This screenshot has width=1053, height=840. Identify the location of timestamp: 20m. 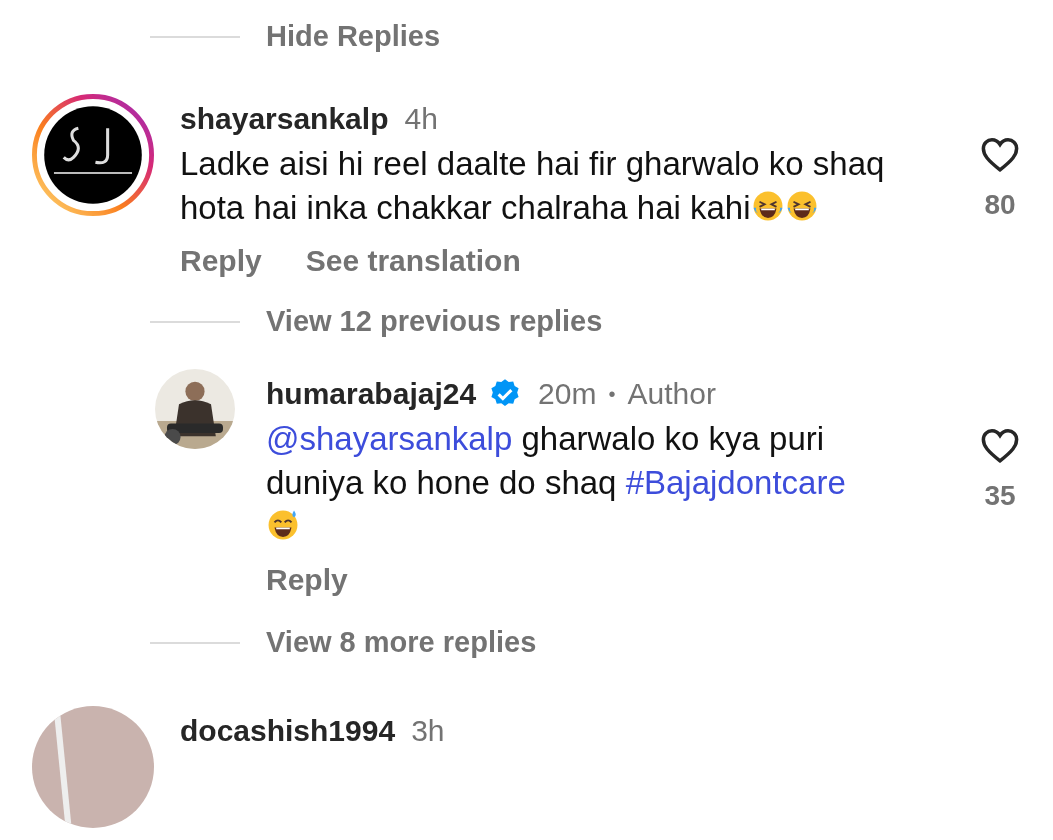
(567, 394).